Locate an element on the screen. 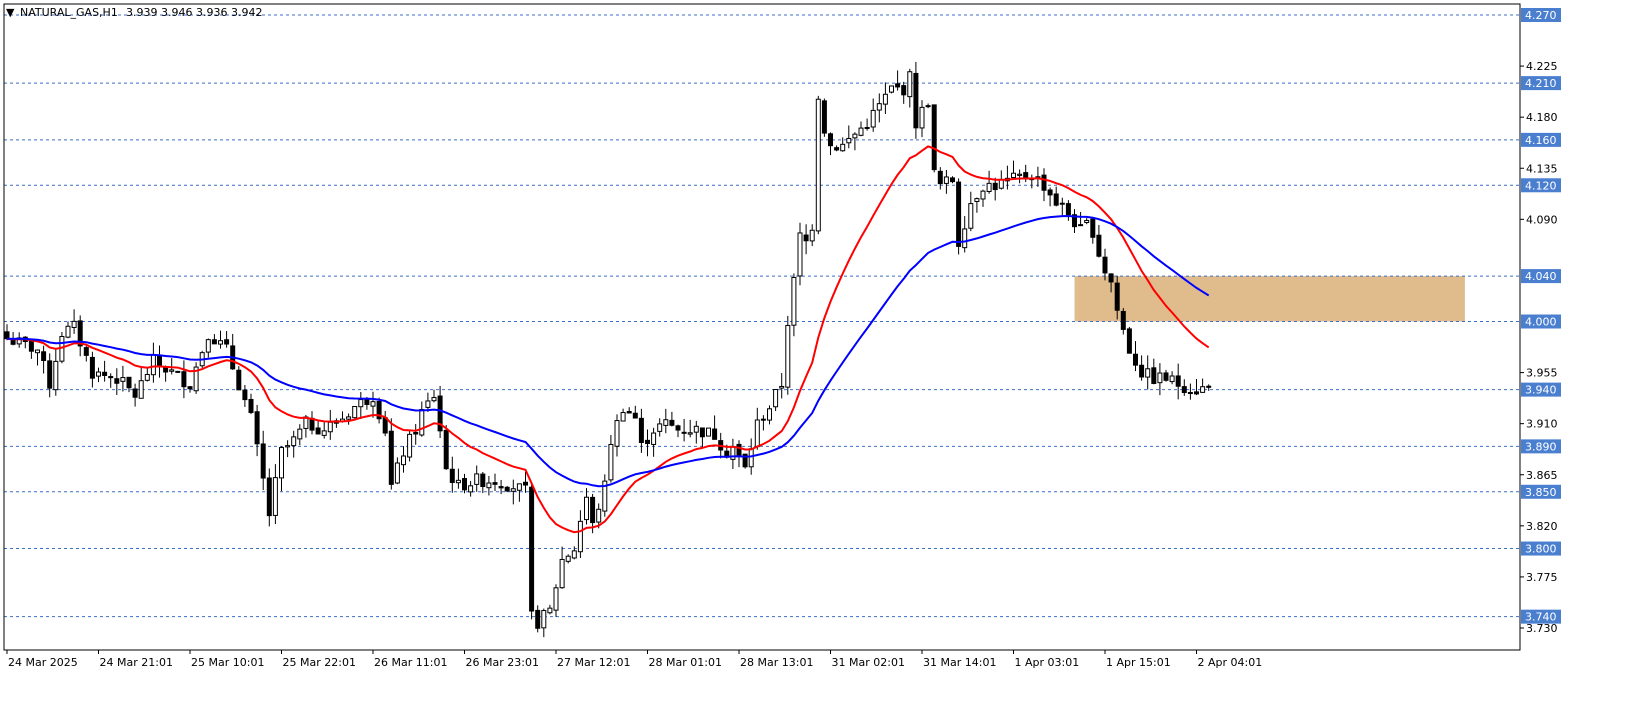 The width and height of the screenshot is (1651, 712). time-tick-label: 26 Mar 23:01 is located at coordinates (502, 662).